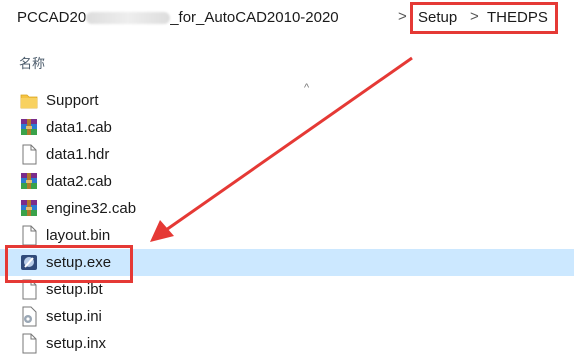  Describe the element at coordinates (78, 235) in the screenshot. I see `file-name: layout.bin` at that location.